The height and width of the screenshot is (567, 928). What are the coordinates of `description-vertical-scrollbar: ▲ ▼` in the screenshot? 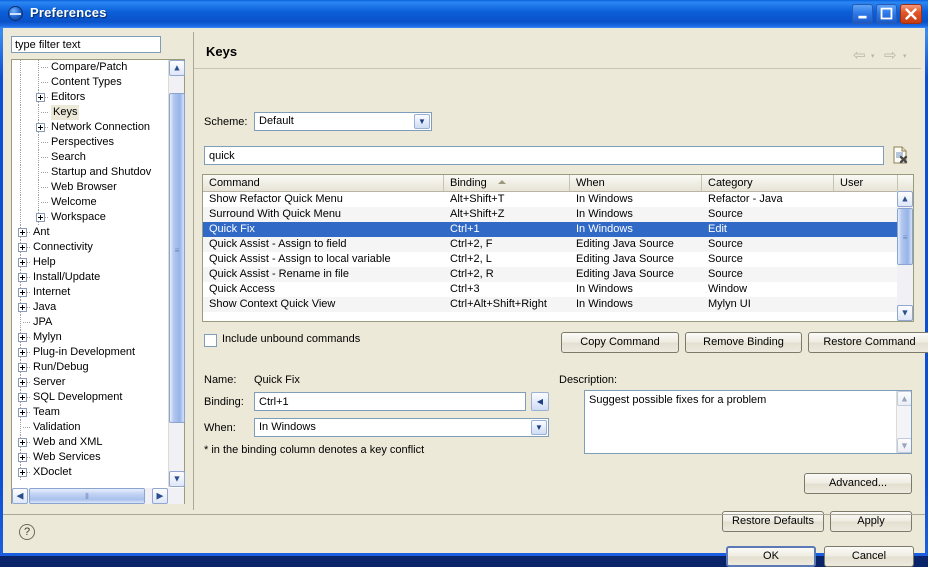 It's located at (903, 422).